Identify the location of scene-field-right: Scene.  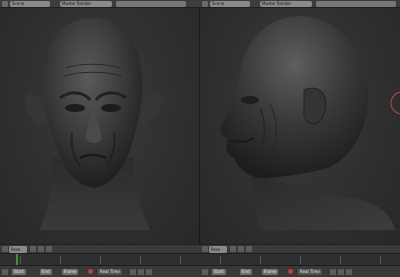
(230, 4).